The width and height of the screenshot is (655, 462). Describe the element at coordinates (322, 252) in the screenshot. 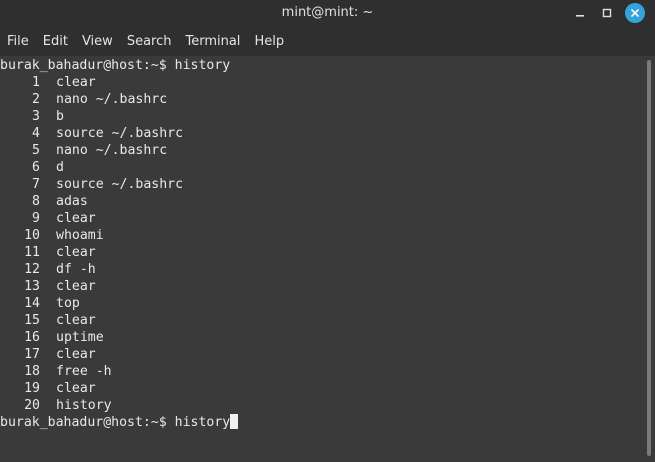

I see `history-entry: 11 clear` at that location.